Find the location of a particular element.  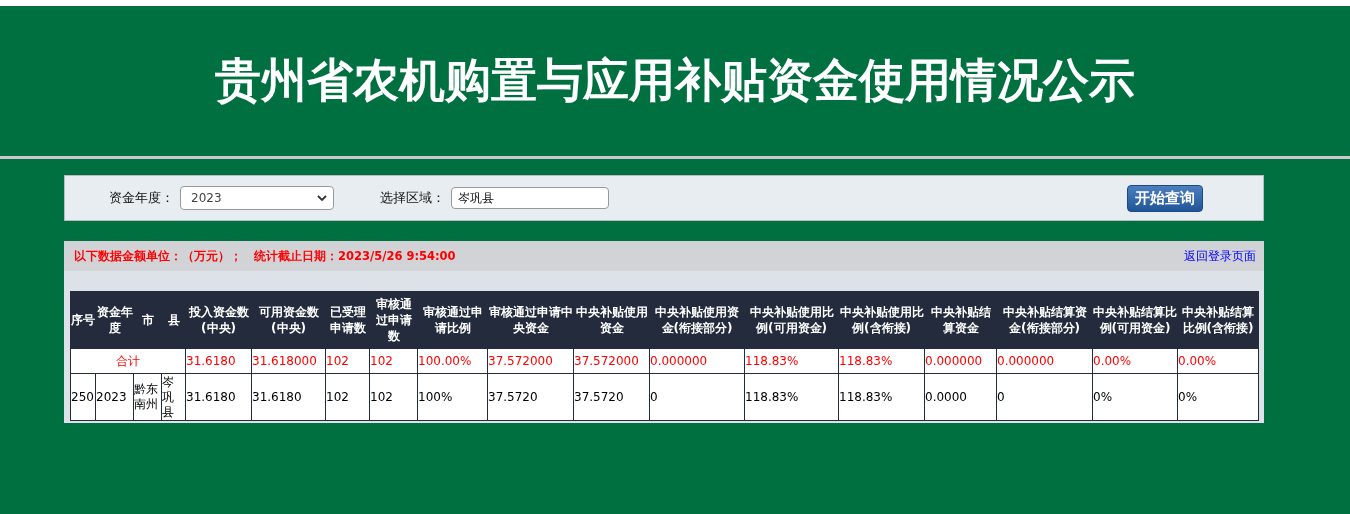

column-header: 中央补贴结算比例(可用资金) is located at coordinates (1135, 320).